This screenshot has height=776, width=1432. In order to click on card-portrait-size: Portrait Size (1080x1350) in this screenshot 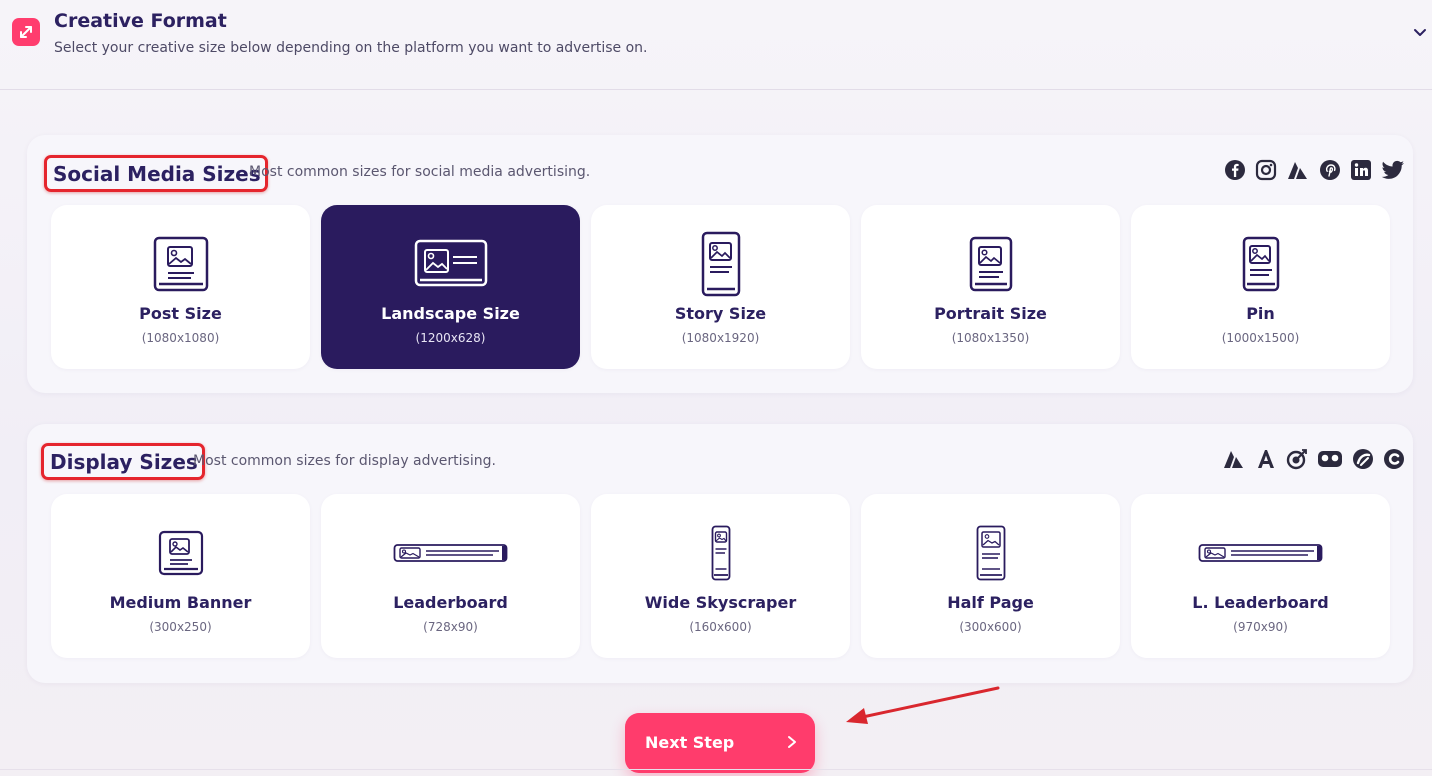, I will do `click(990, 287)`.